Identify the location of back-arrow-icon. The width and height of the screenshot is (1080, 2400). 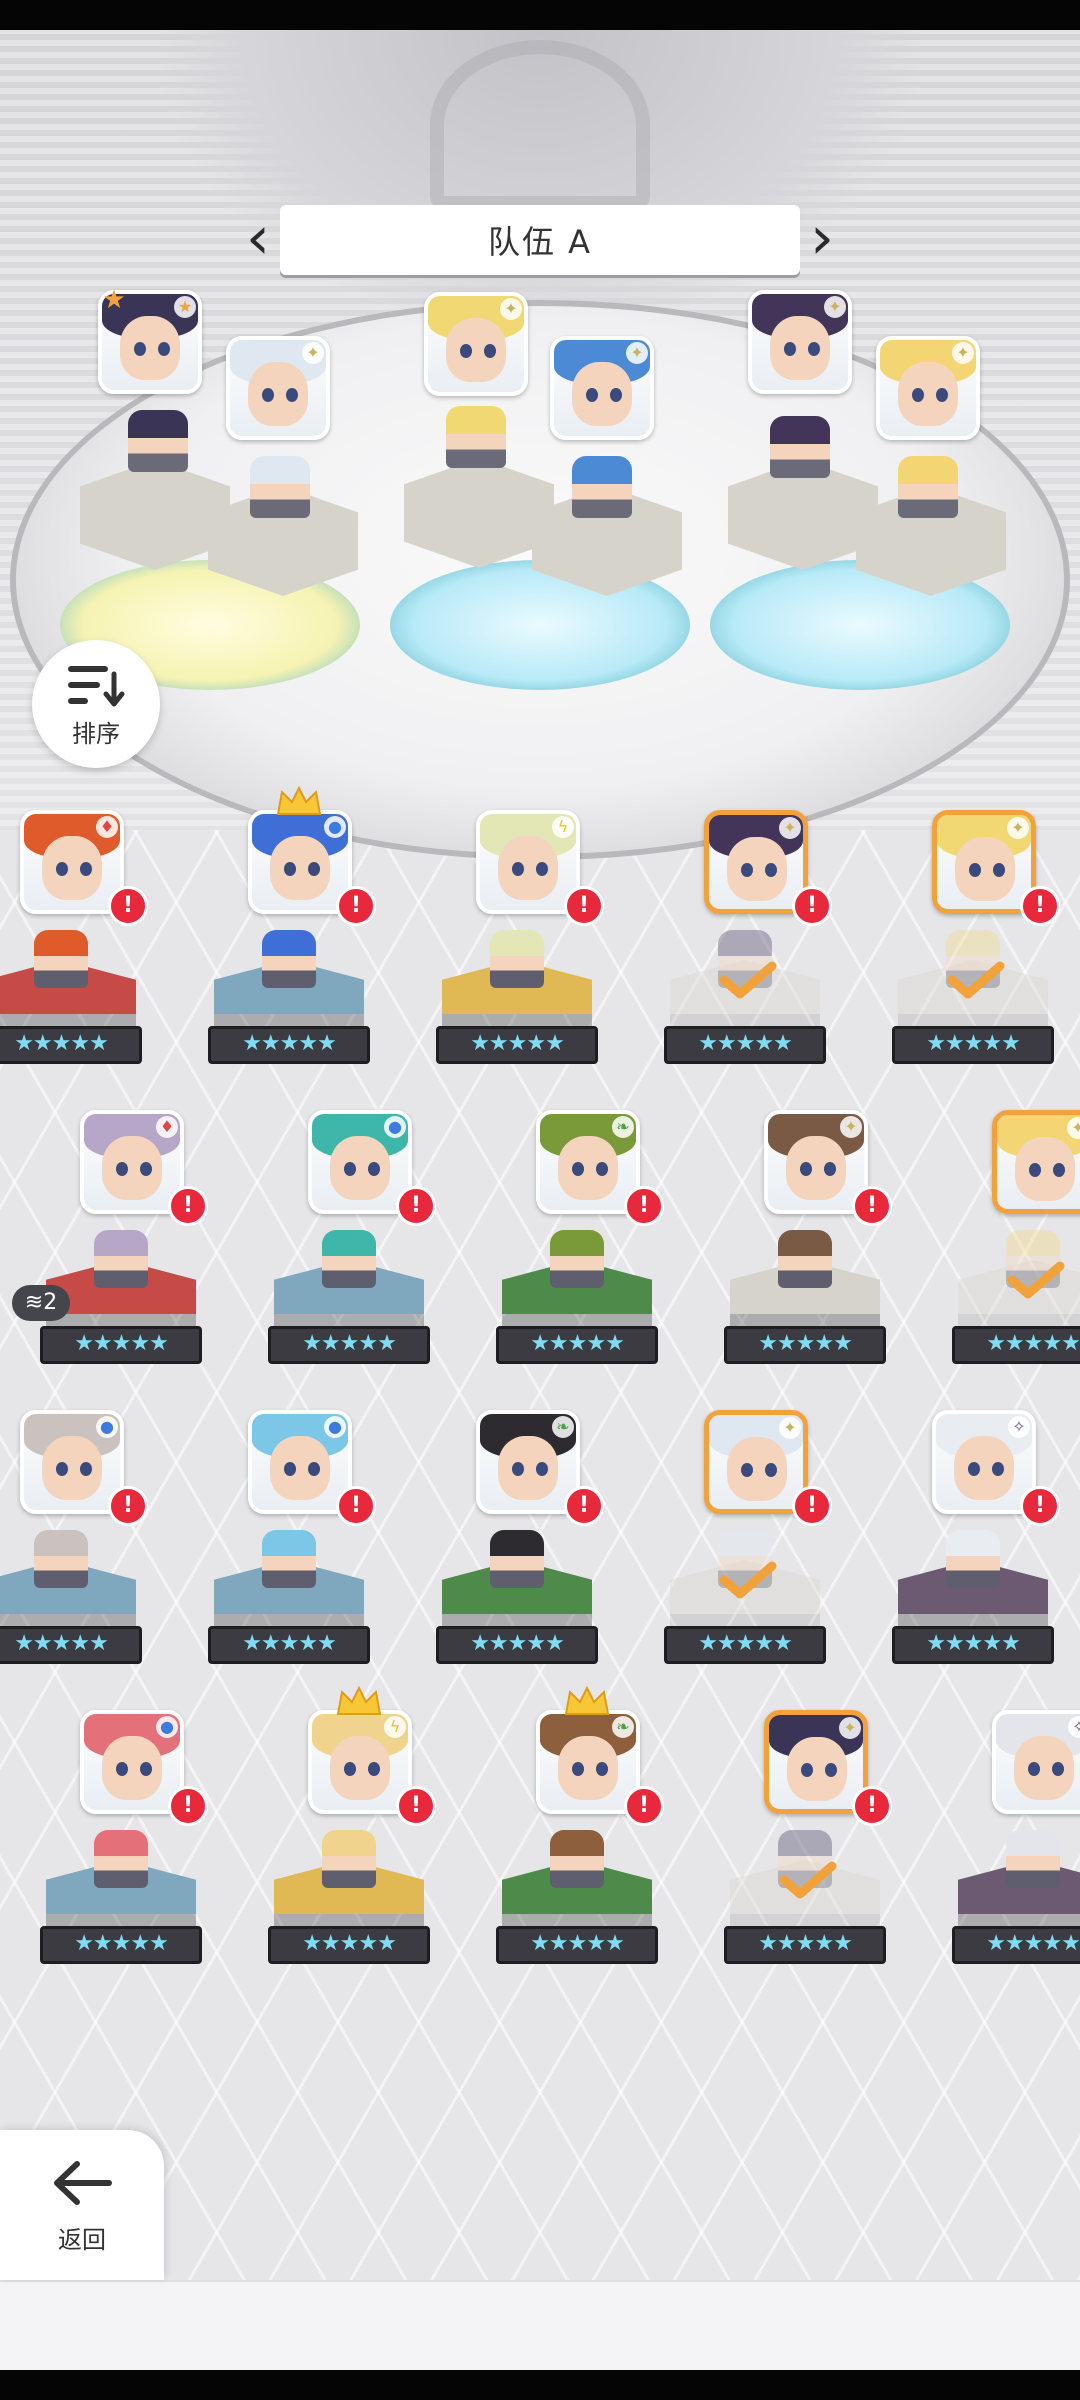
(83, 2183).